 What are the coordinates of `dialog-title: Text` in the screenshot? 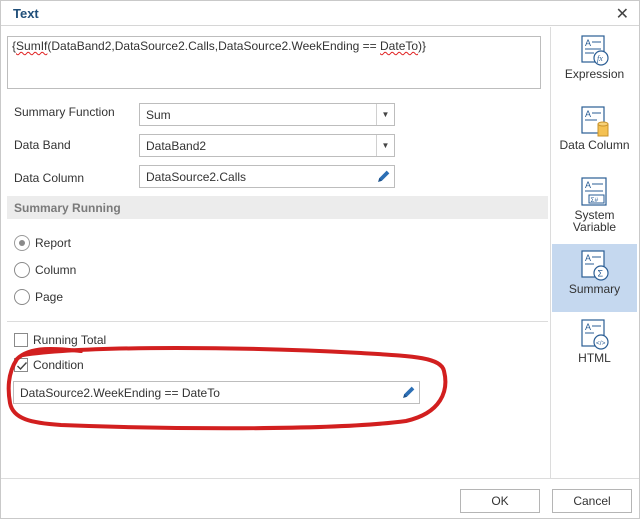 It's located at (26, 13).